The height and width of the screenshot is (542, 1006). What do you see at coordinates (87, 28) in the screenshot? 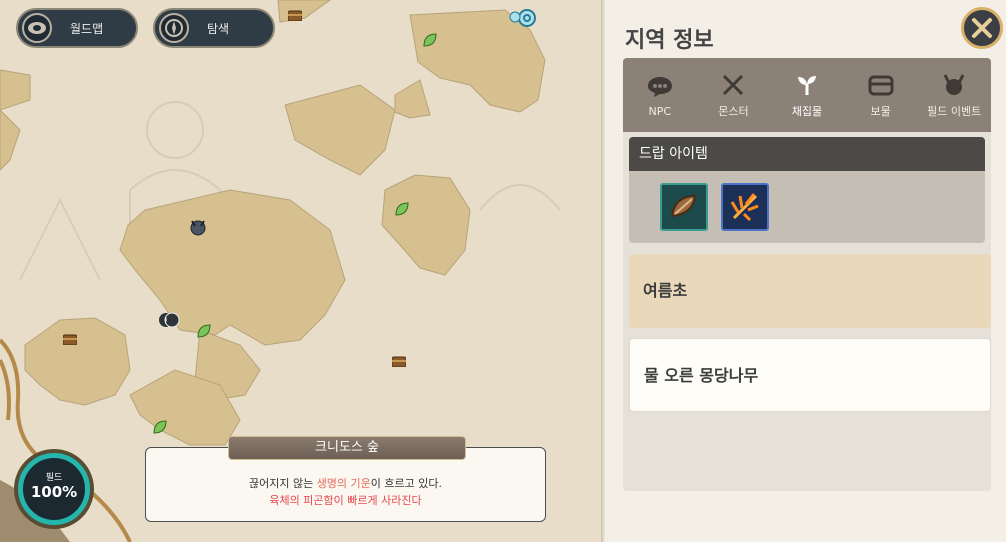
I see `worldmap-label: 월드맵` at bounding box center [87, 28].